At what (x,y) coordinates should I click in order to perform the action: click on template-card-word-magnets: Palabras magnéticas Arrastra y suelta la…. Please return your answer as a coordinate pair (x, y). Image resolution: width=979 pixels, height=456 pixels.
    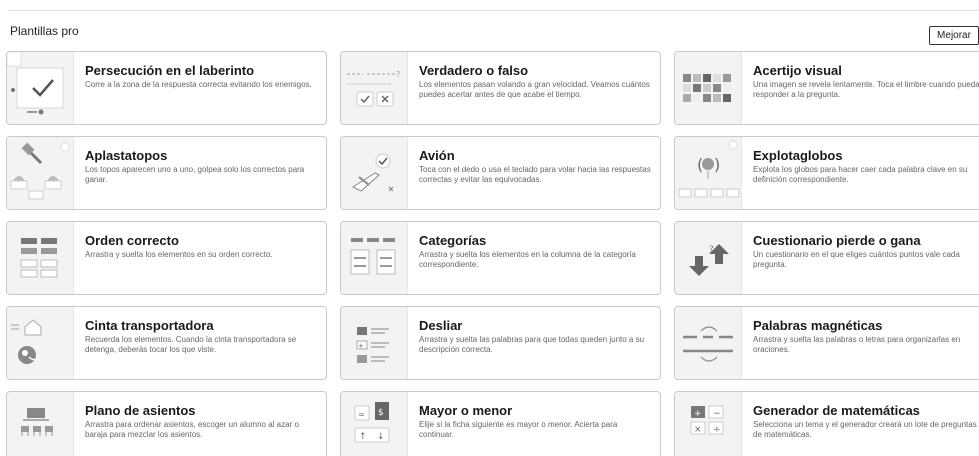
    Looking at the image, I should click on (826, 343).